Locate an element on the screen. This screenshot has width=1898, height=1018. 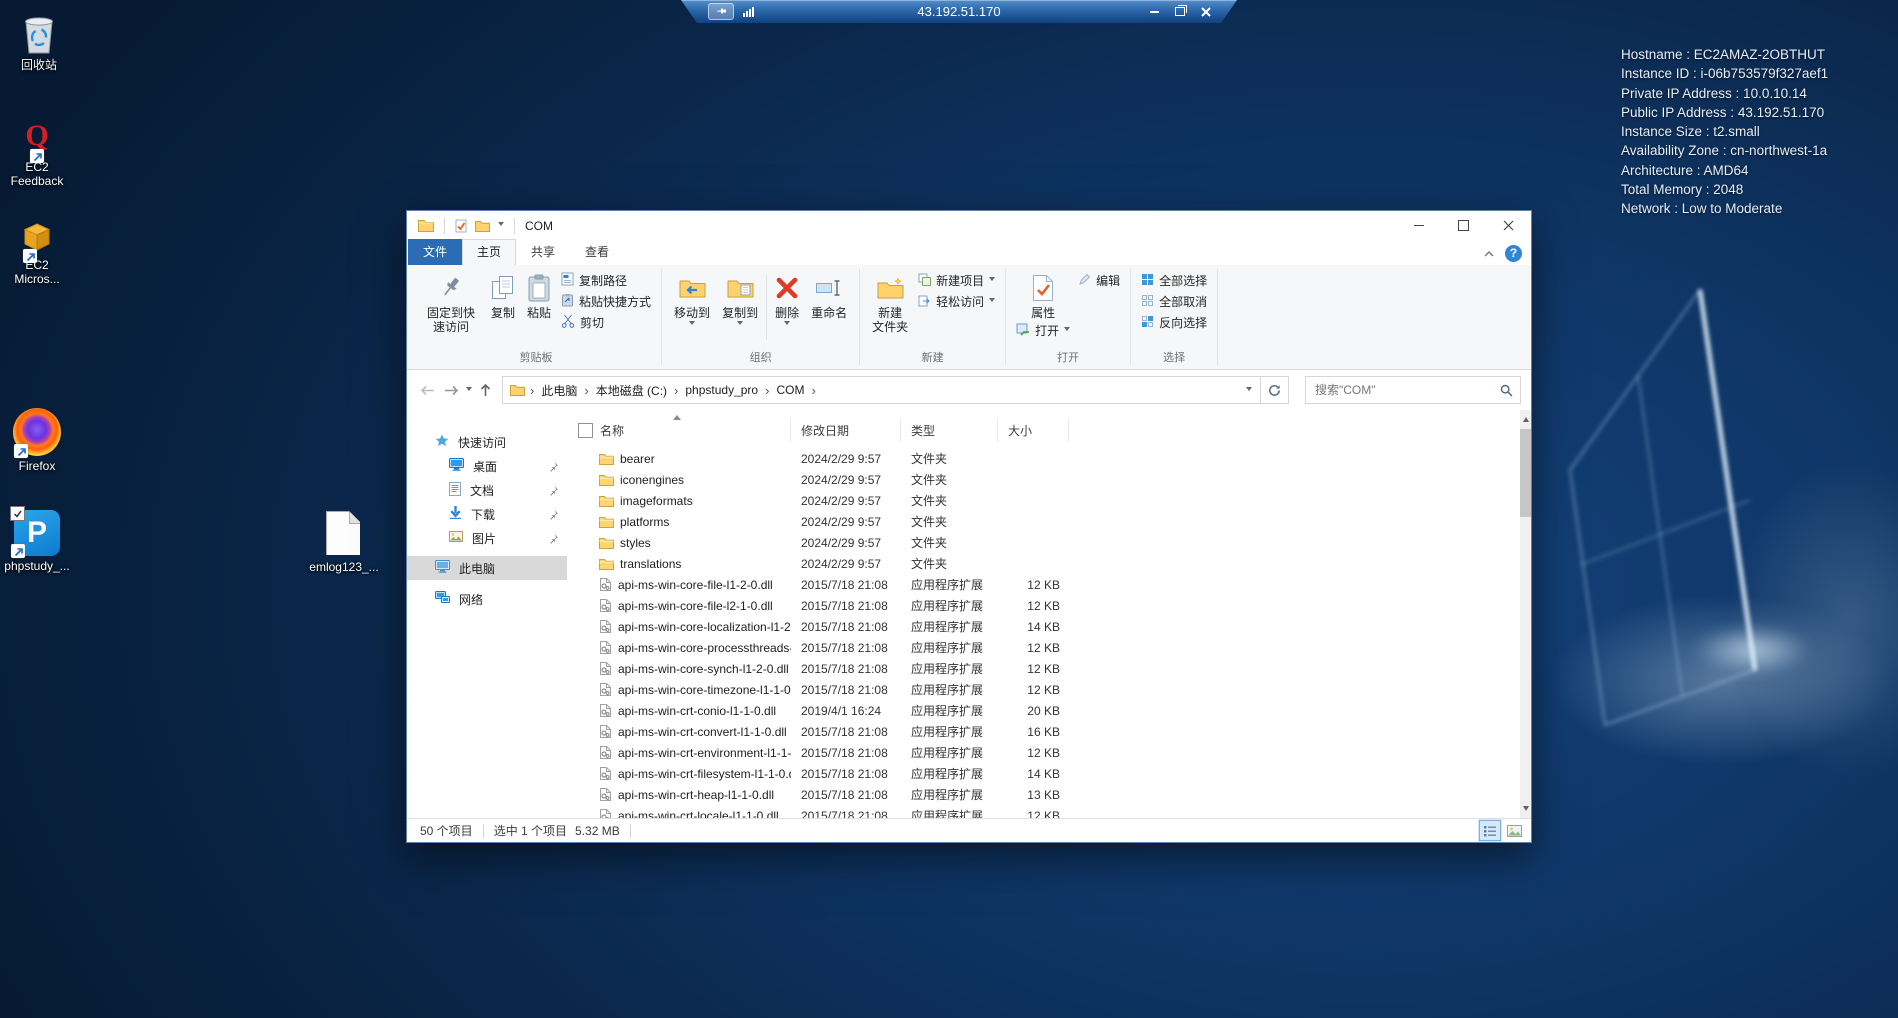
easy-access-icon is located at coordinates (924, 302).